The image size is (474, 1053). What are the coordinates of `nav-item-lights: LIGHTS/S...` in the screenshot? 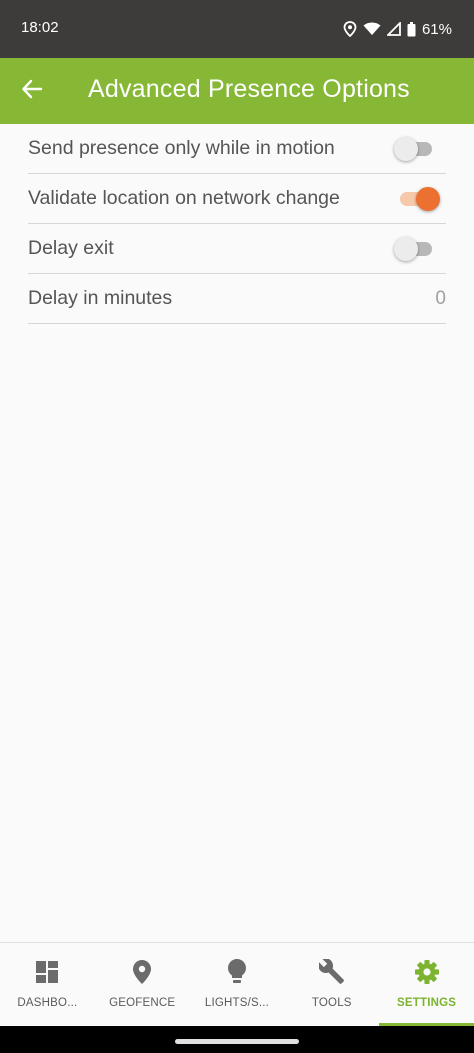 It's located at (237, 984).